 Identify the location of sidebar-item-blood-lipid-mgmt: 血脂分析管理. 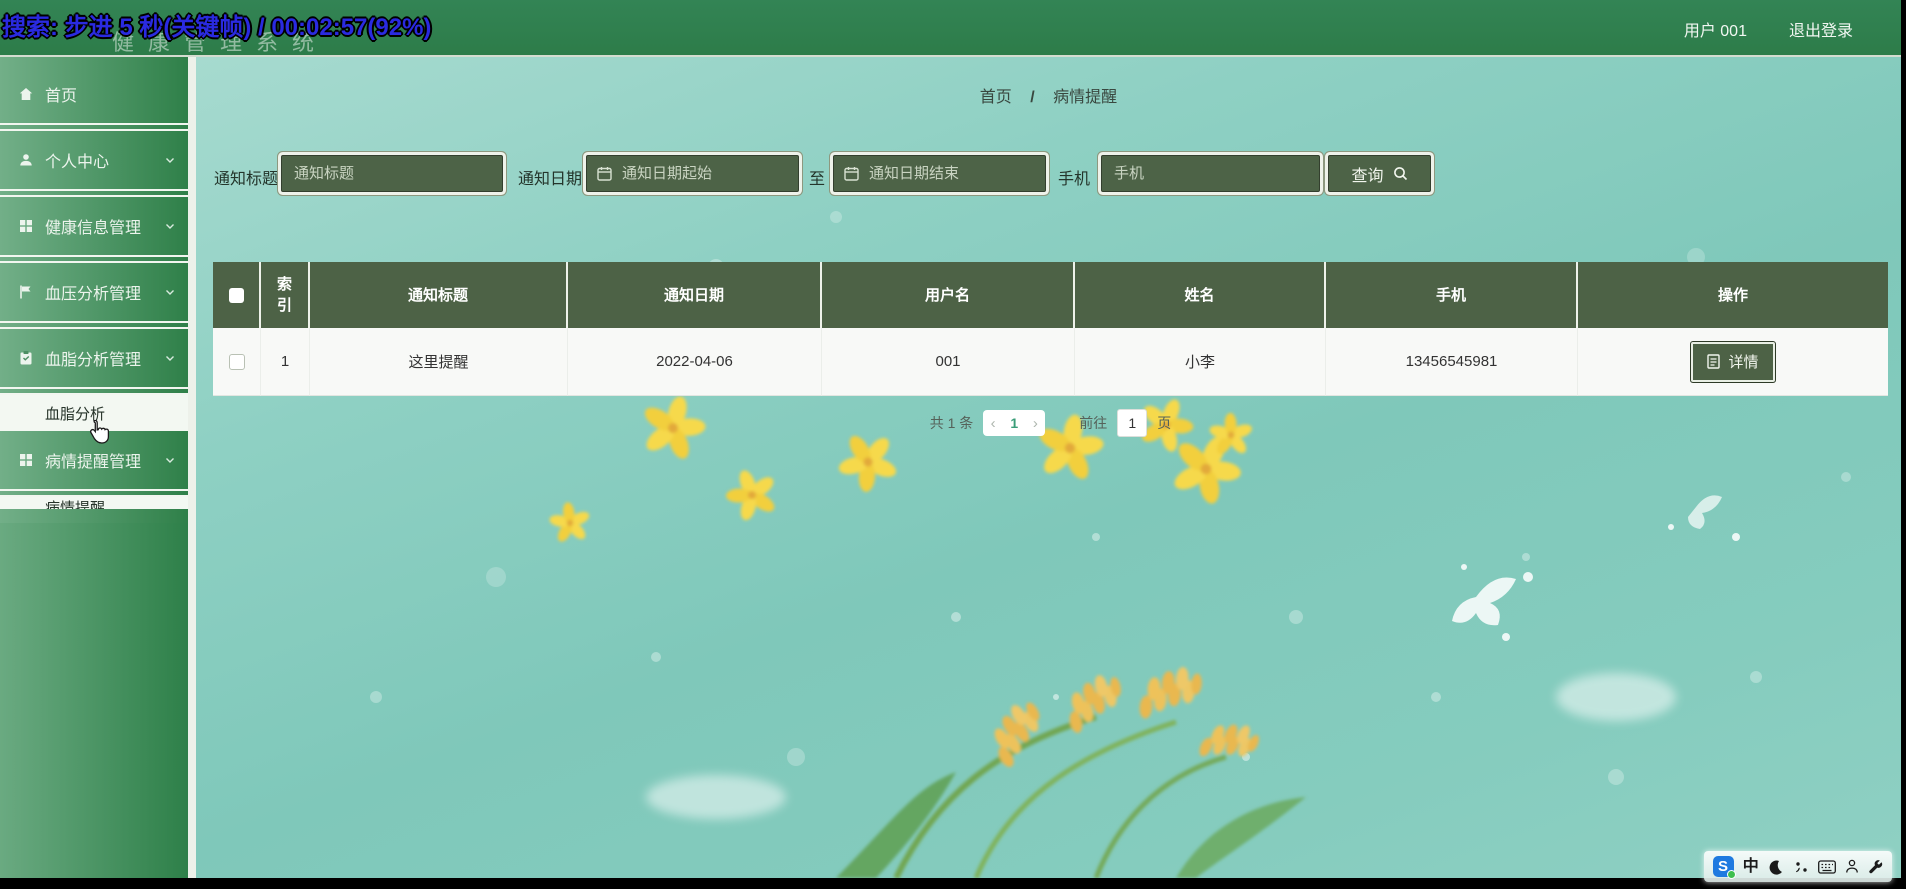
(94, 358).